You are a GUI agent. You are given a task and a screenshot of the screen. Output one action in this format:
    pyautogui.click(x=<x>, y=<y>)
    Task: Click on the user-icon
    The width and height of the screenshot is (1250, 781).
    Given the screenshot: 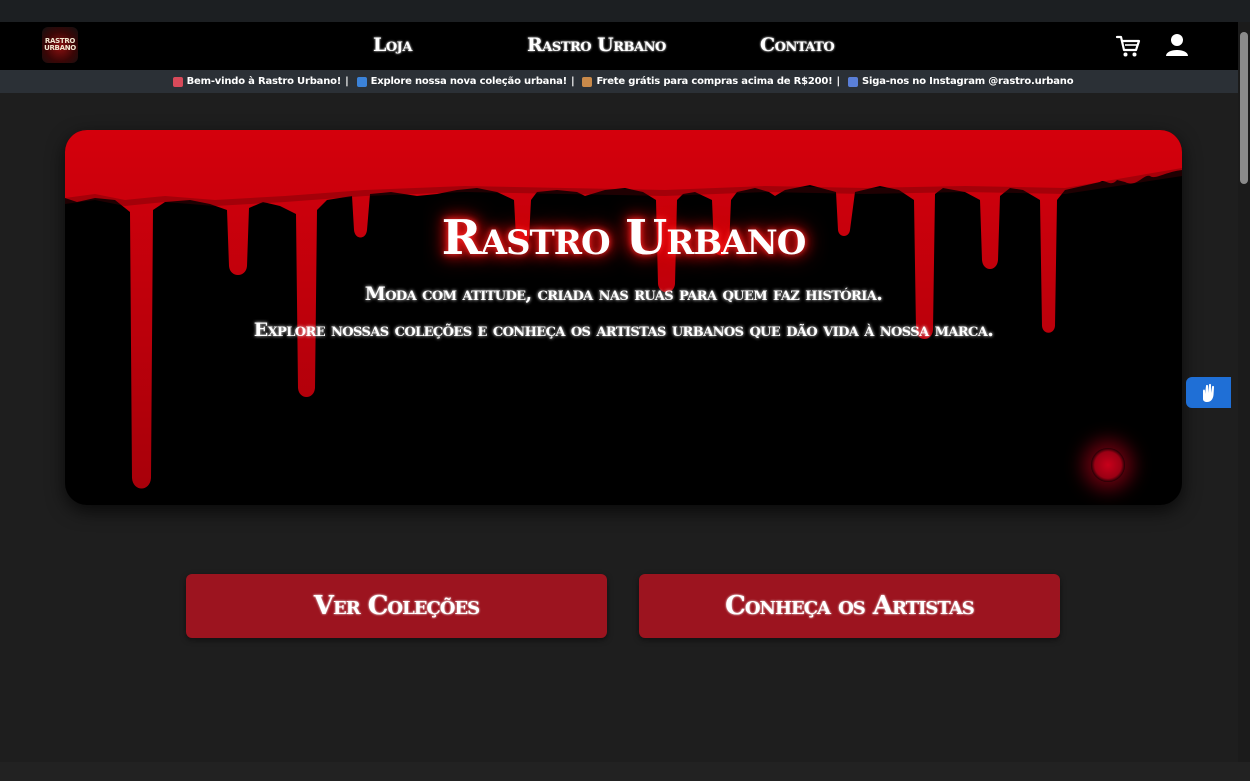 What is the action you would take?
    pyautogui.click(x=1177, y=45)
    